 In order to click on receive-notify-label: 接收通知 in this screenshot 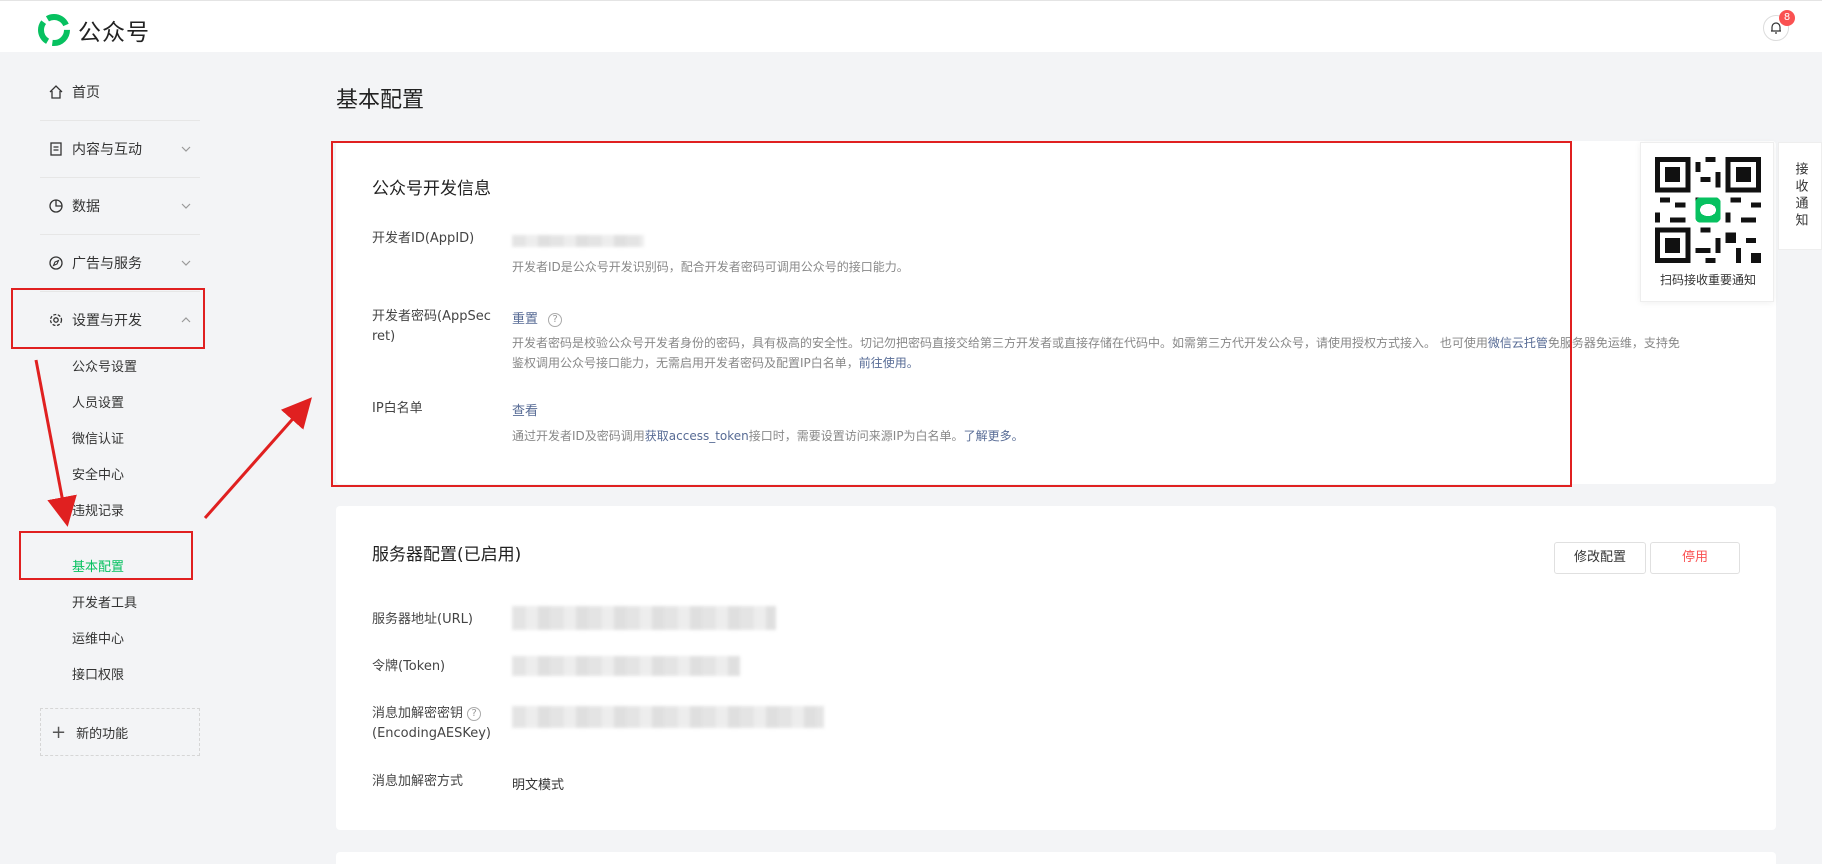, I will do `click(1800, 196)`.